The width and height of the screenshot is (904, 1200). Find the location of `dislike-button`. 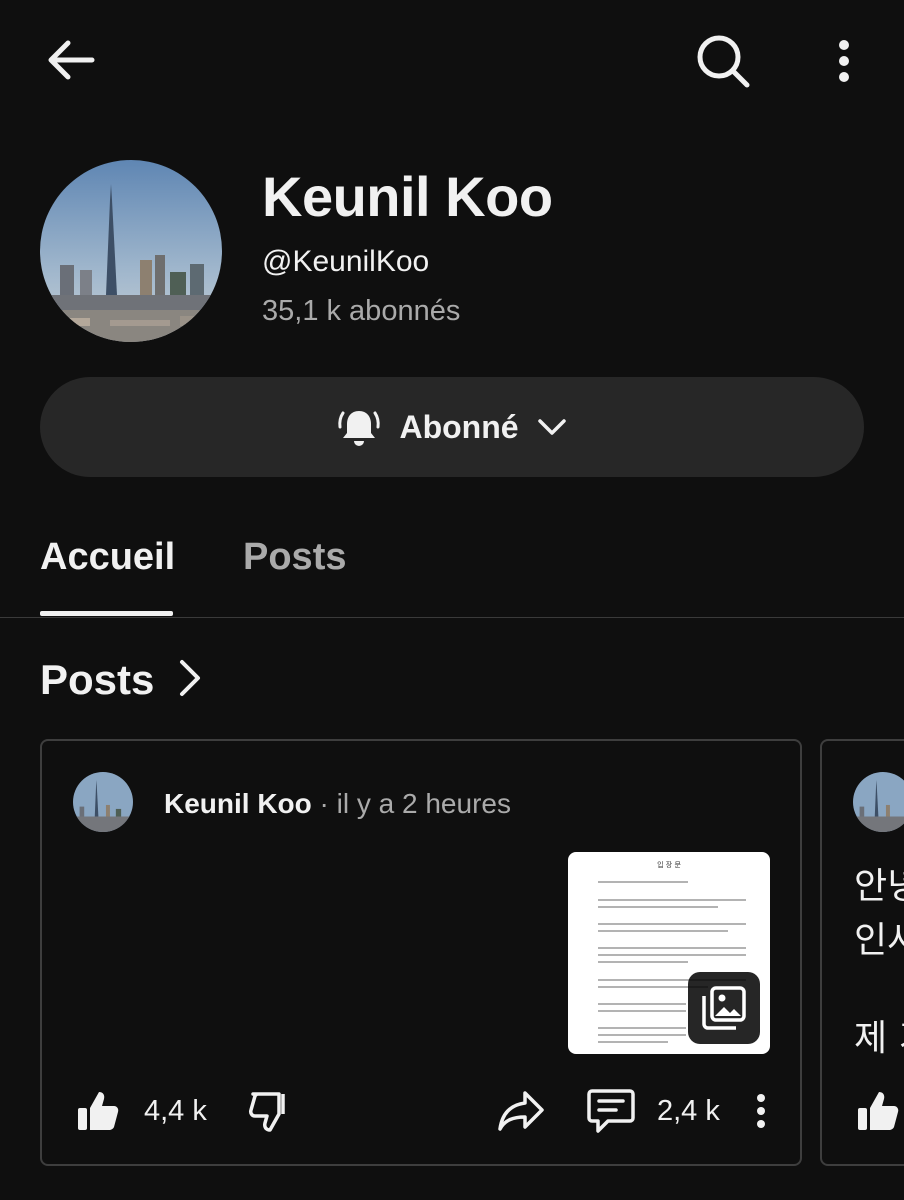

dislike-button is located at coordinates (271, 1111).